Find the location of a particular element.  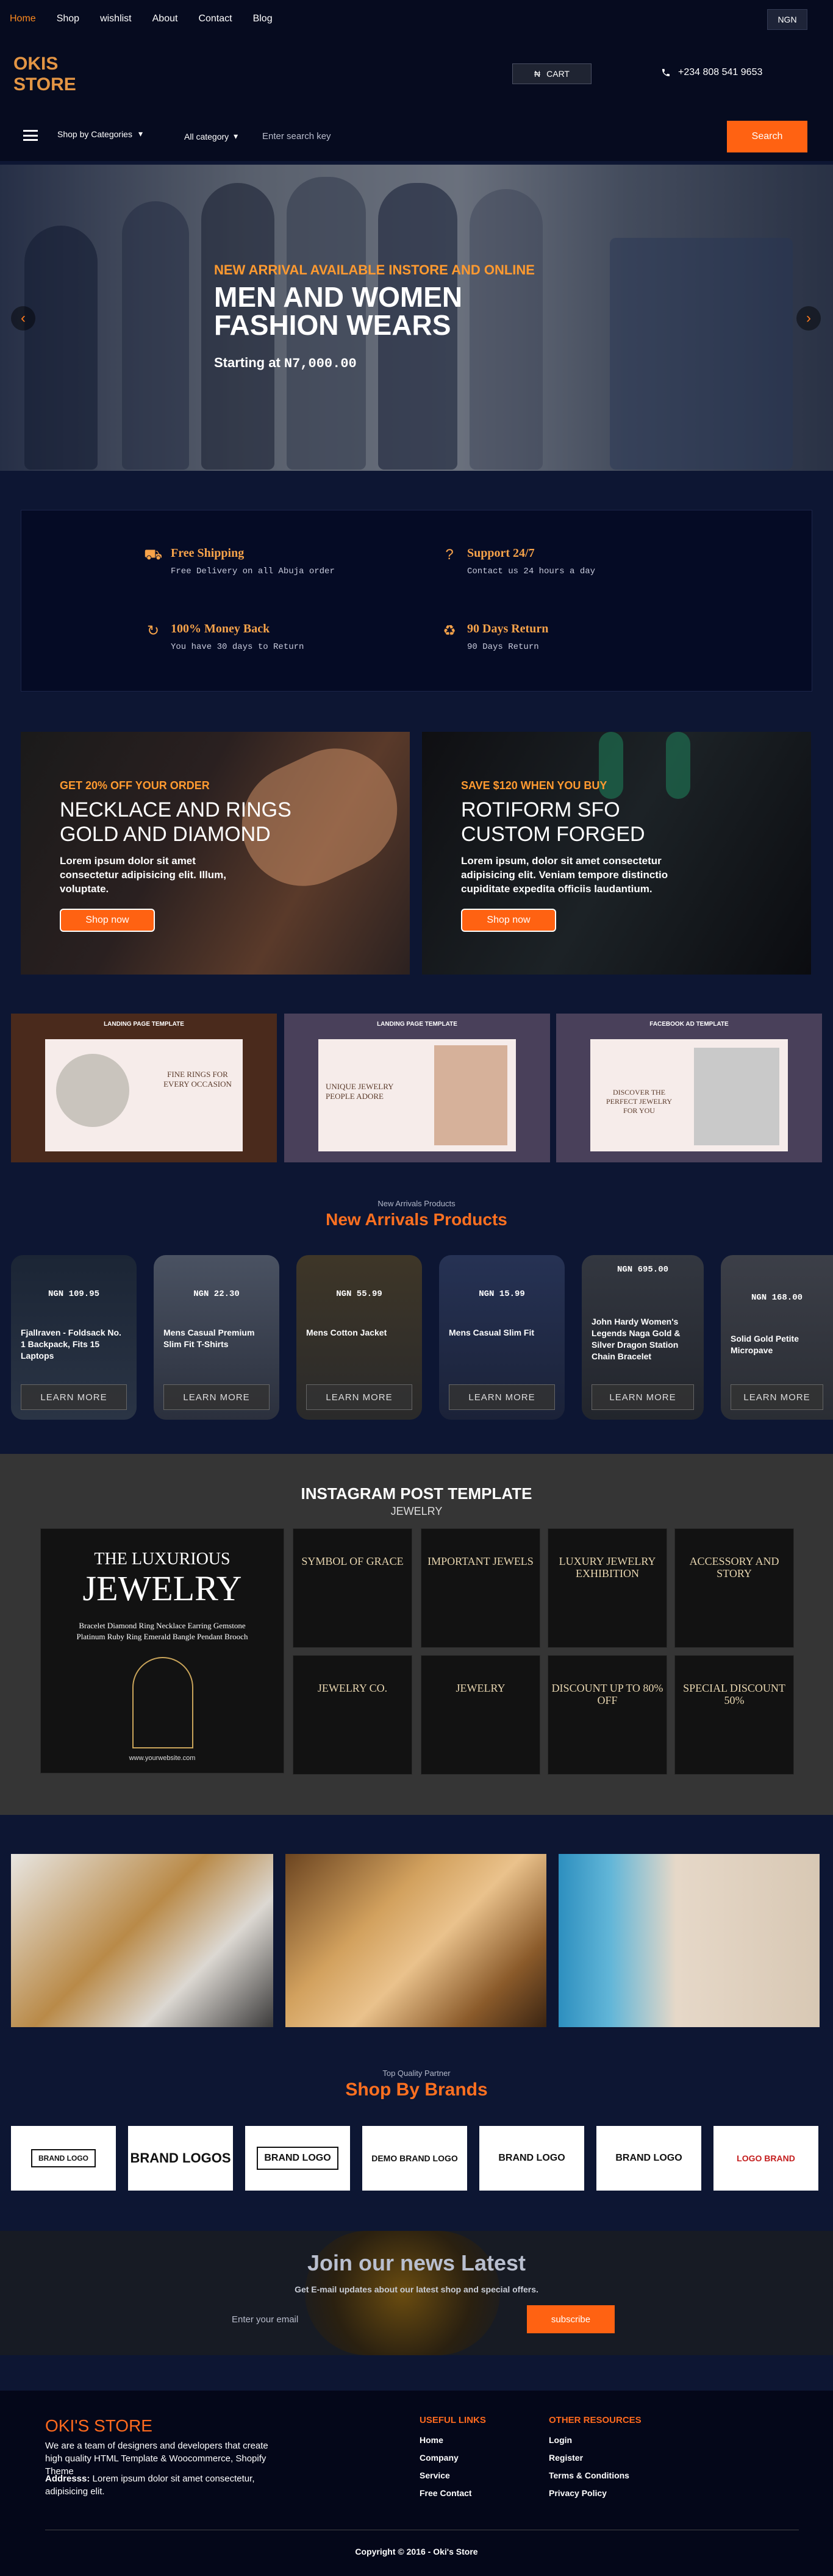

hero-subtitle: NEW ARRIVAL AVAILABLE INSTORE AND ONLINE is located at coordinates (374, 269).